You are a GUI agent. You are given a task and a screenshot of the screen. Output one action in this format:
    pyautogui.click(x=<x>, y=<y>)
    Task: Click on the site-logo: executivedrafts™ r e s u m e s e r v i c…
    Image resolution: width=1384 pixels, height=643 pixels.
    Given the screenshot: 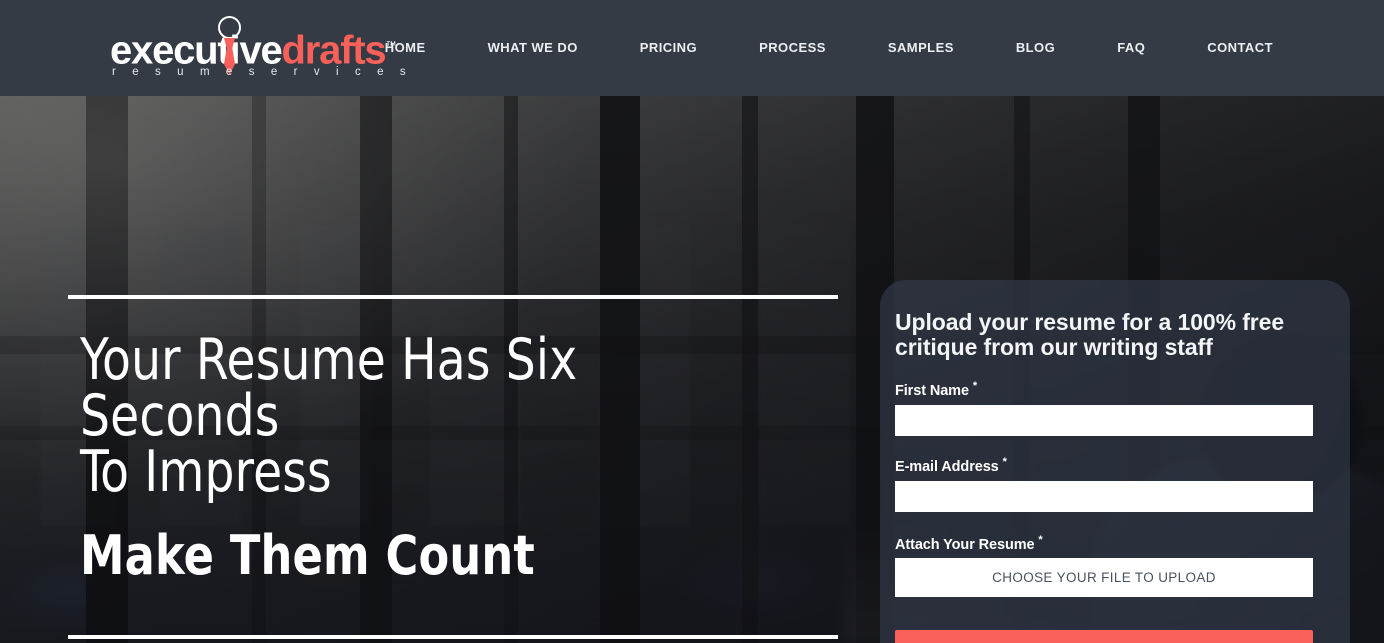 What is the action you would take?
    pyautogui.click(x=258, y=48)
    